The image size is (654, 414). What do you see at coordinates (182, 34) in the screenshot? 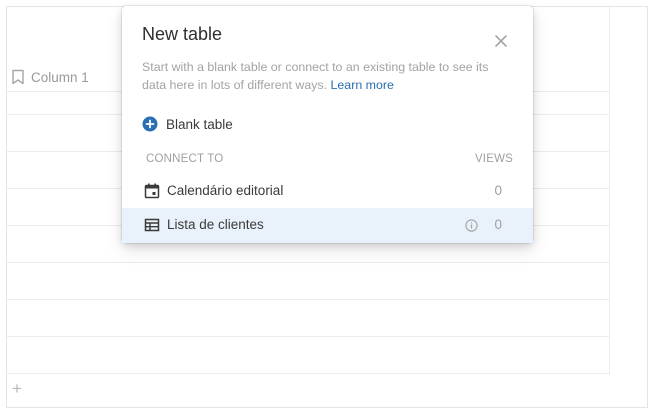
I see `dialog-title: New table` at bounding box center [182, 34].